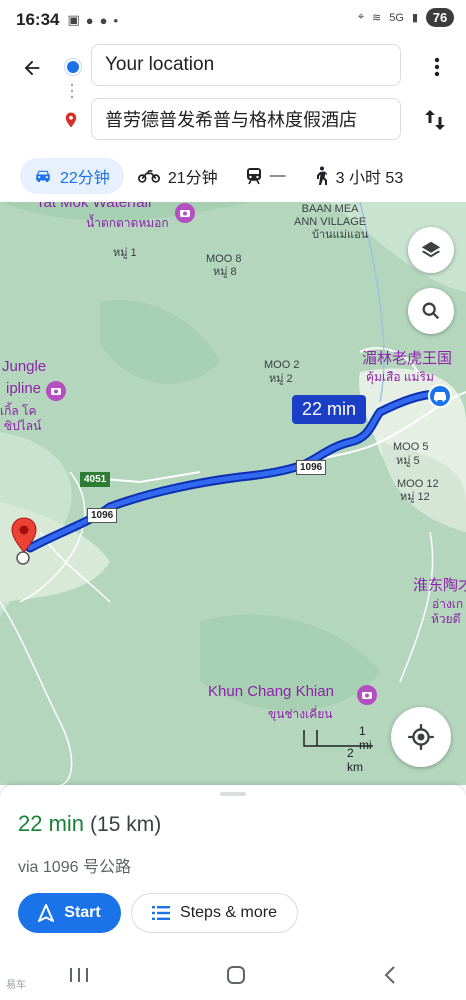  I want to click on swap-button, so click(435, 120).